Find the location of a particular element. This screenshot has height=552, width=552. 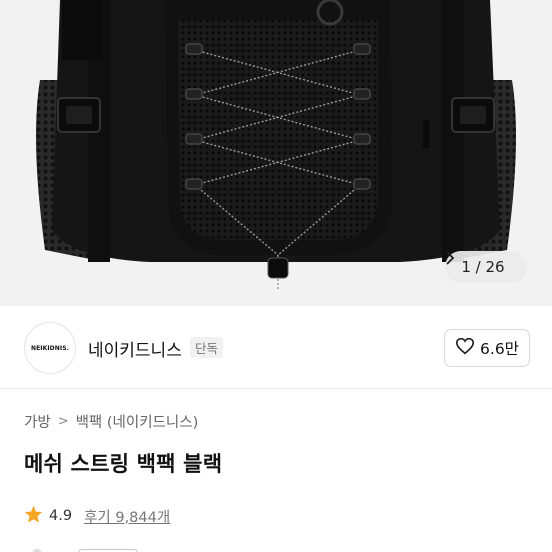

like-button: 6.6만 is located at coordinates (487, 348).